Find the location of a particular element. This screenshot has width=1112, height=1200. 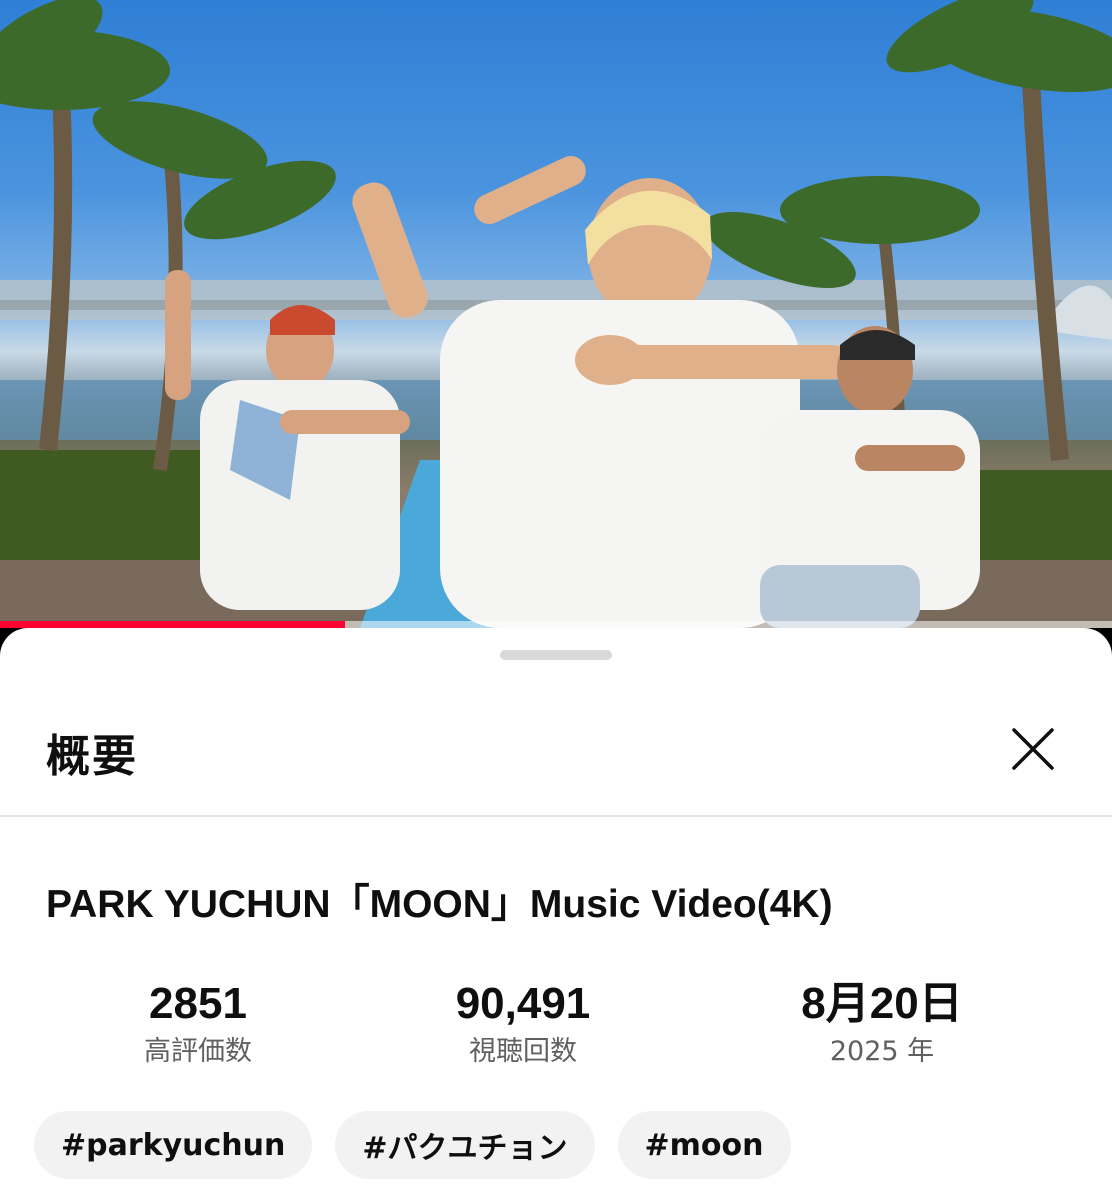

likes-count: 2851 is located at coordinates (198, 1003).